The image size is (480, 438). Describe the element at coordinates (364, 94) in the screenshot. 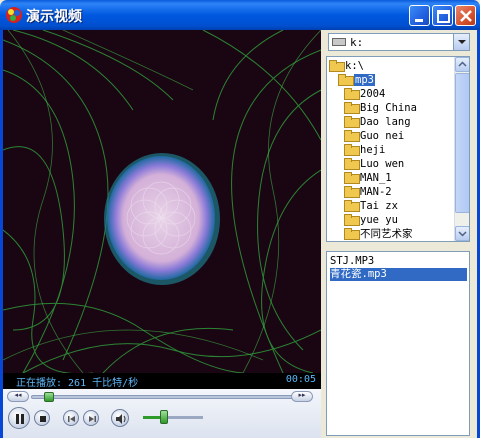

I see `tree-folder-item: 2004` at that location.